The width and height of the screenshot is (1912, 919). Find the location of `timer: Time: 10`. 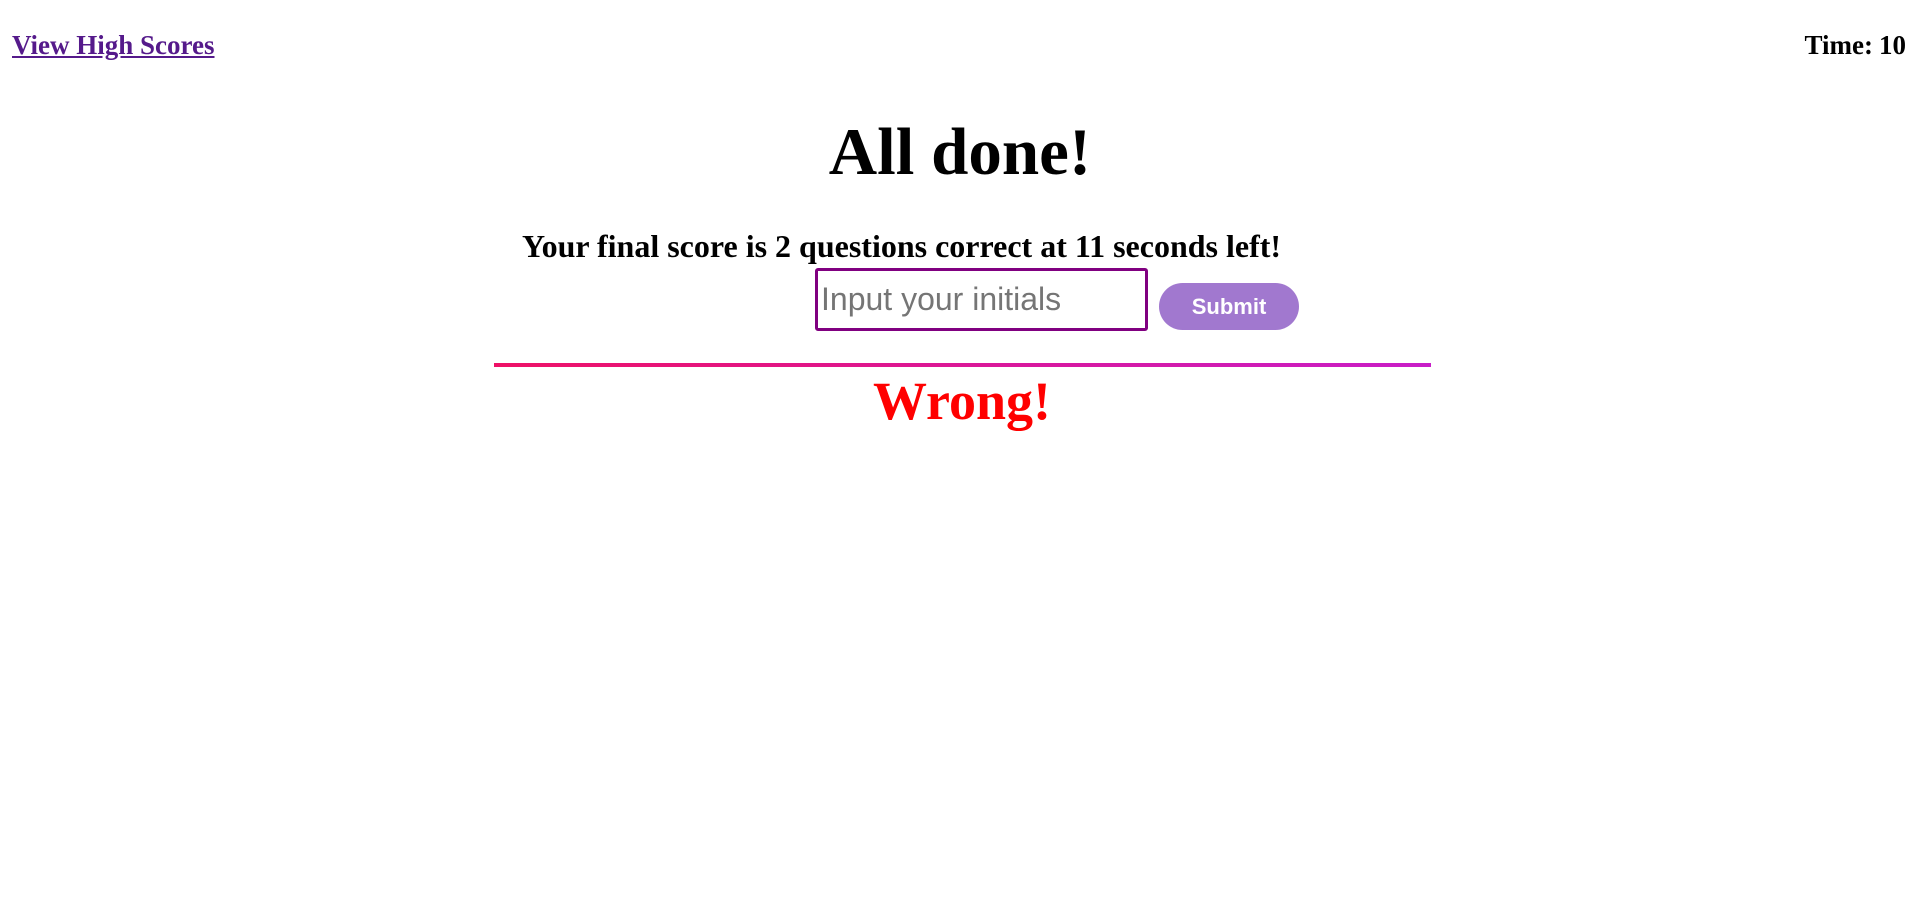

timer: Time: 10 is located at coordinates (1856, 45).